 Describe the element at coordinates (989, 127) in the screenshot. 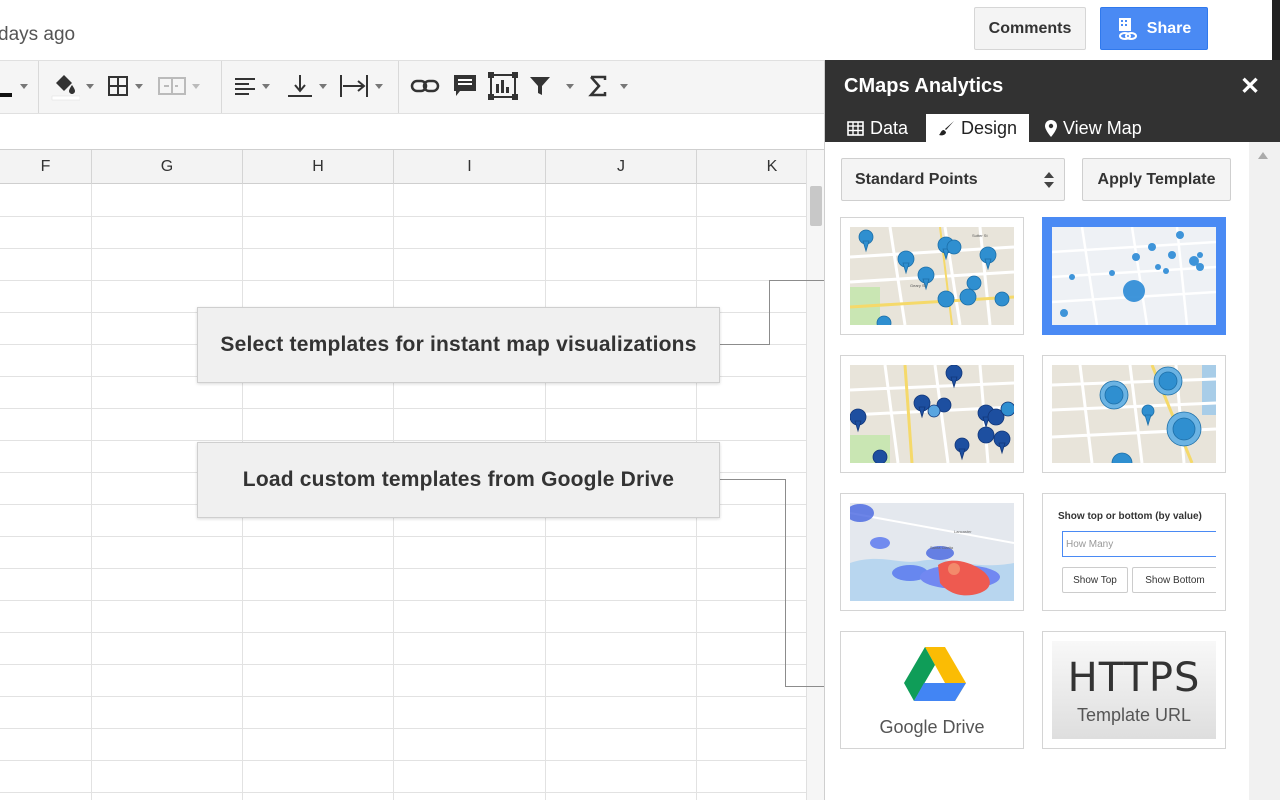

I see `tab-design-label: Design` at that location.